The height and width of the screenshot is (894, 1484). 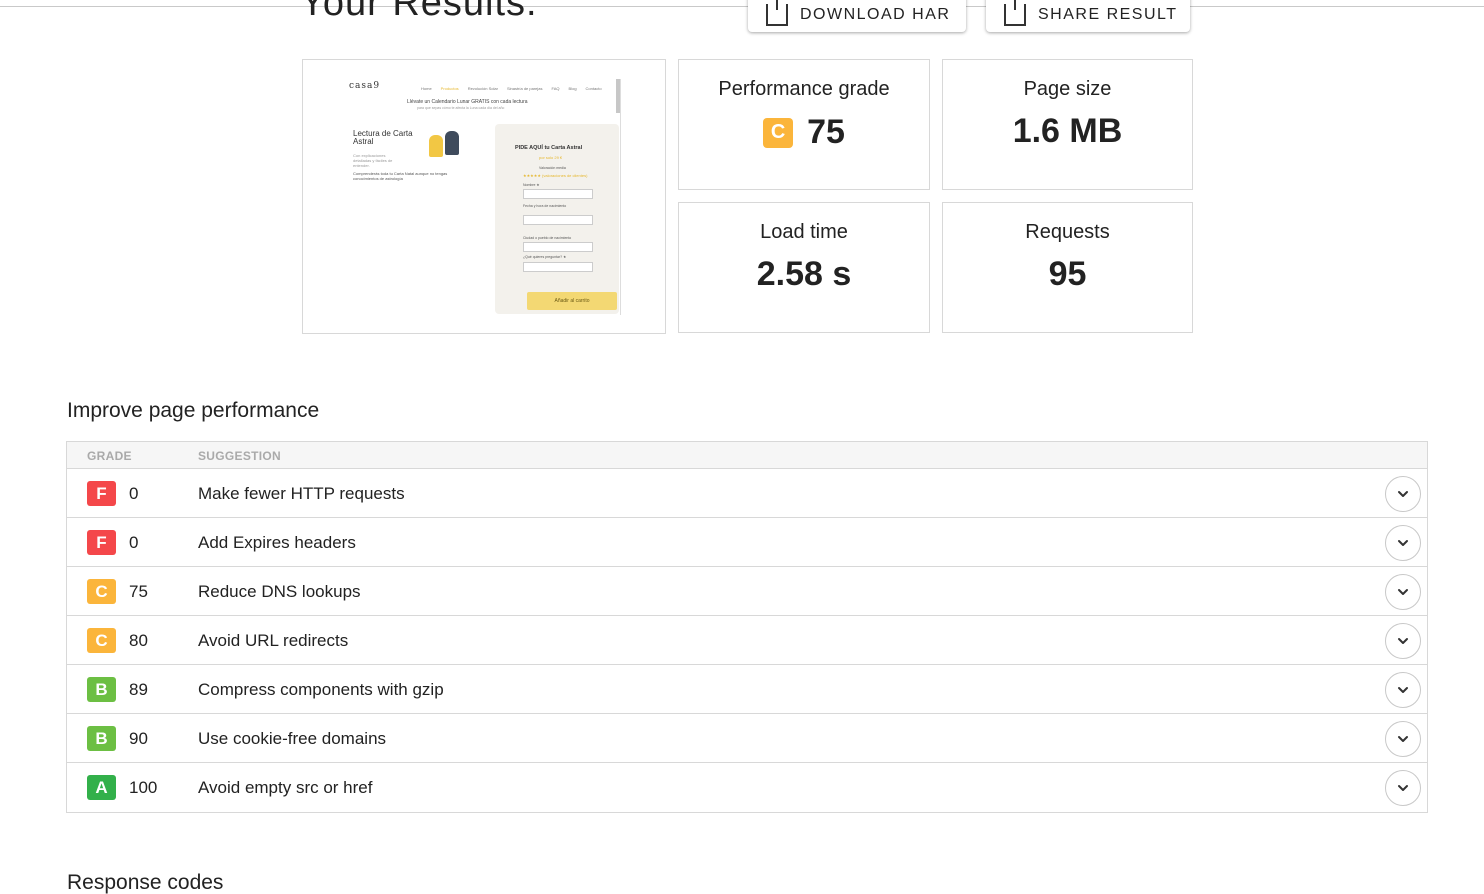 I want to click on page-size-value: 1.6 MB, so click(x=1067, y=131).